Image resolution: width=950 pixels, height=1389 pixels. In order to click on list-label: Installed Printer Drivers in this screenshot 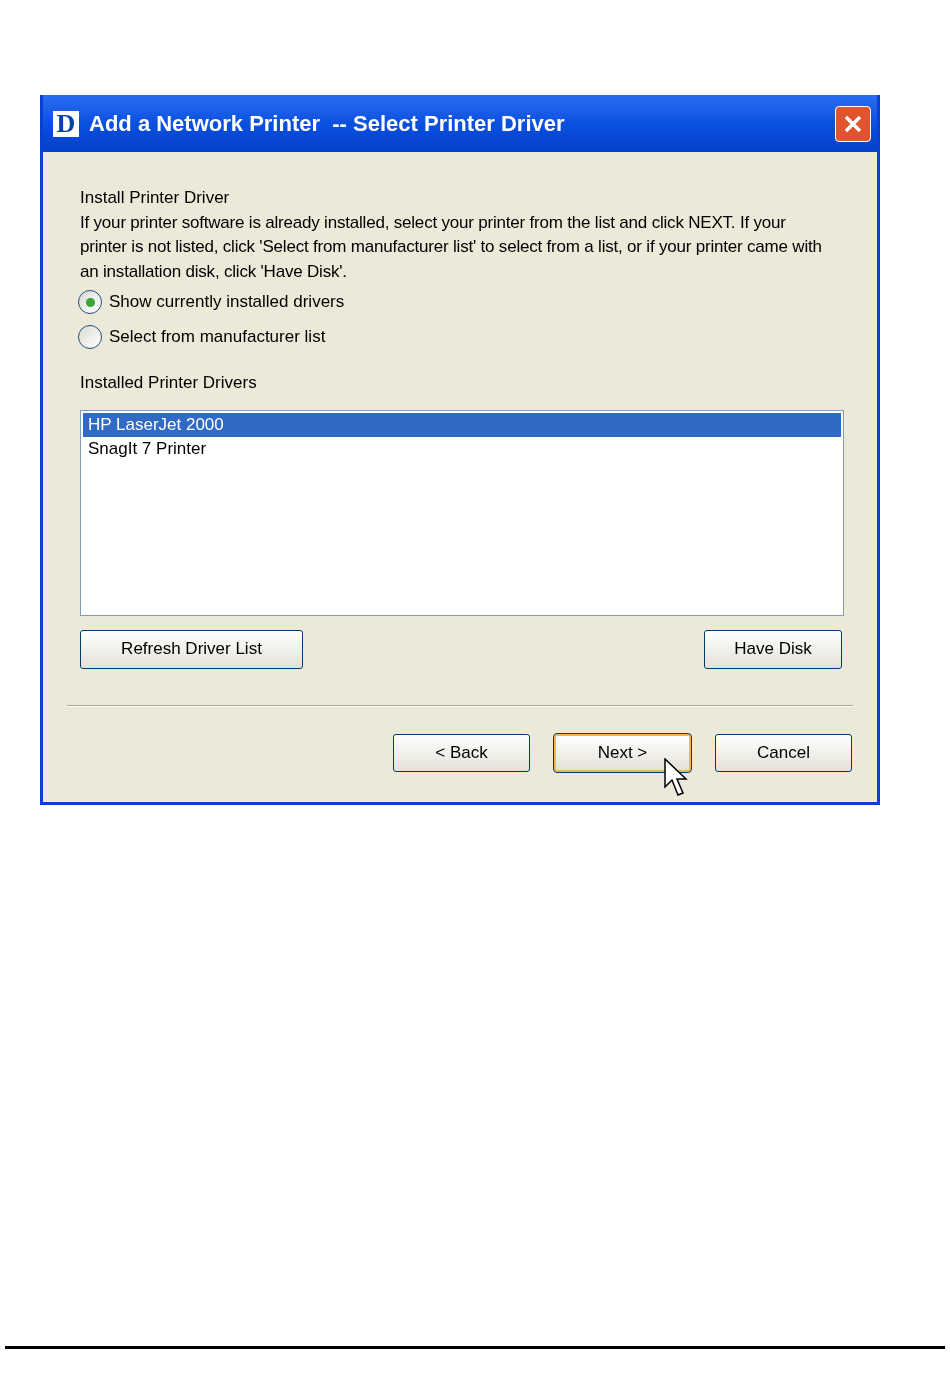, I will do `click(169, 383)`.